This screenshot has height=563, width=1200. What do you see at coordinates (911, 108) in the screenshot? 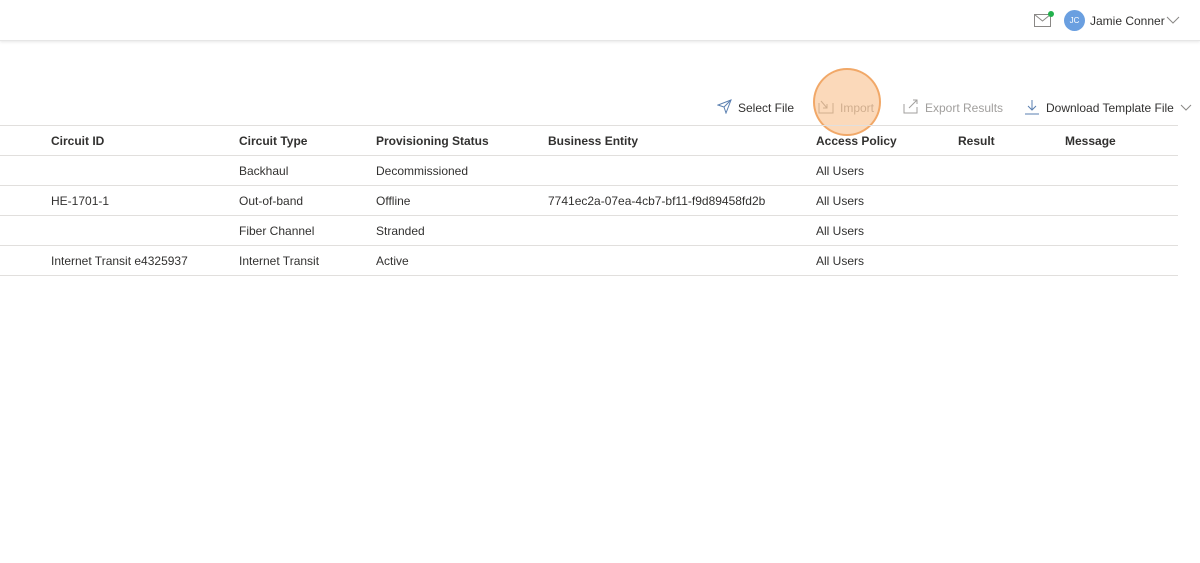
I see `export-icon` at bounding box center [911, 108].